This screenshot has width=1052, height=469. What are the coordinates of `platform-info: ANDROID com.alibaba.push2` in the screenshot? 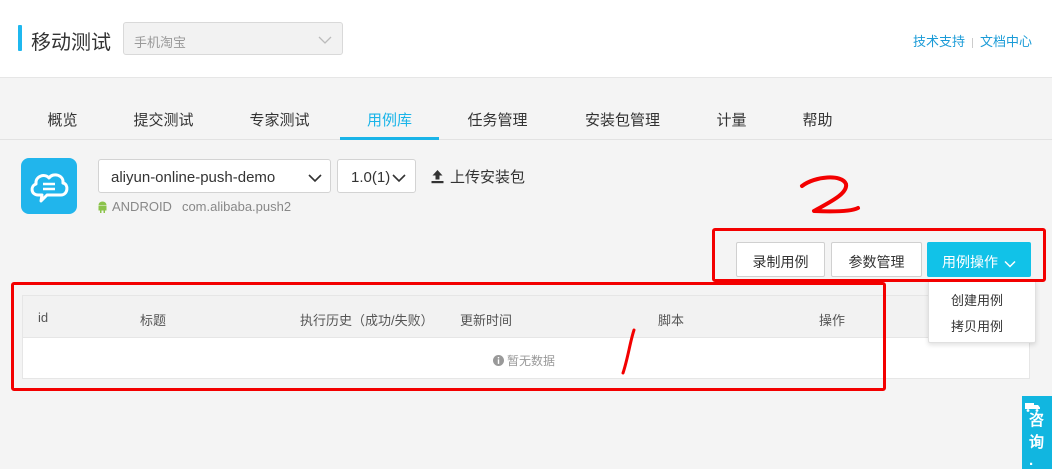 It's located at (194, 206).